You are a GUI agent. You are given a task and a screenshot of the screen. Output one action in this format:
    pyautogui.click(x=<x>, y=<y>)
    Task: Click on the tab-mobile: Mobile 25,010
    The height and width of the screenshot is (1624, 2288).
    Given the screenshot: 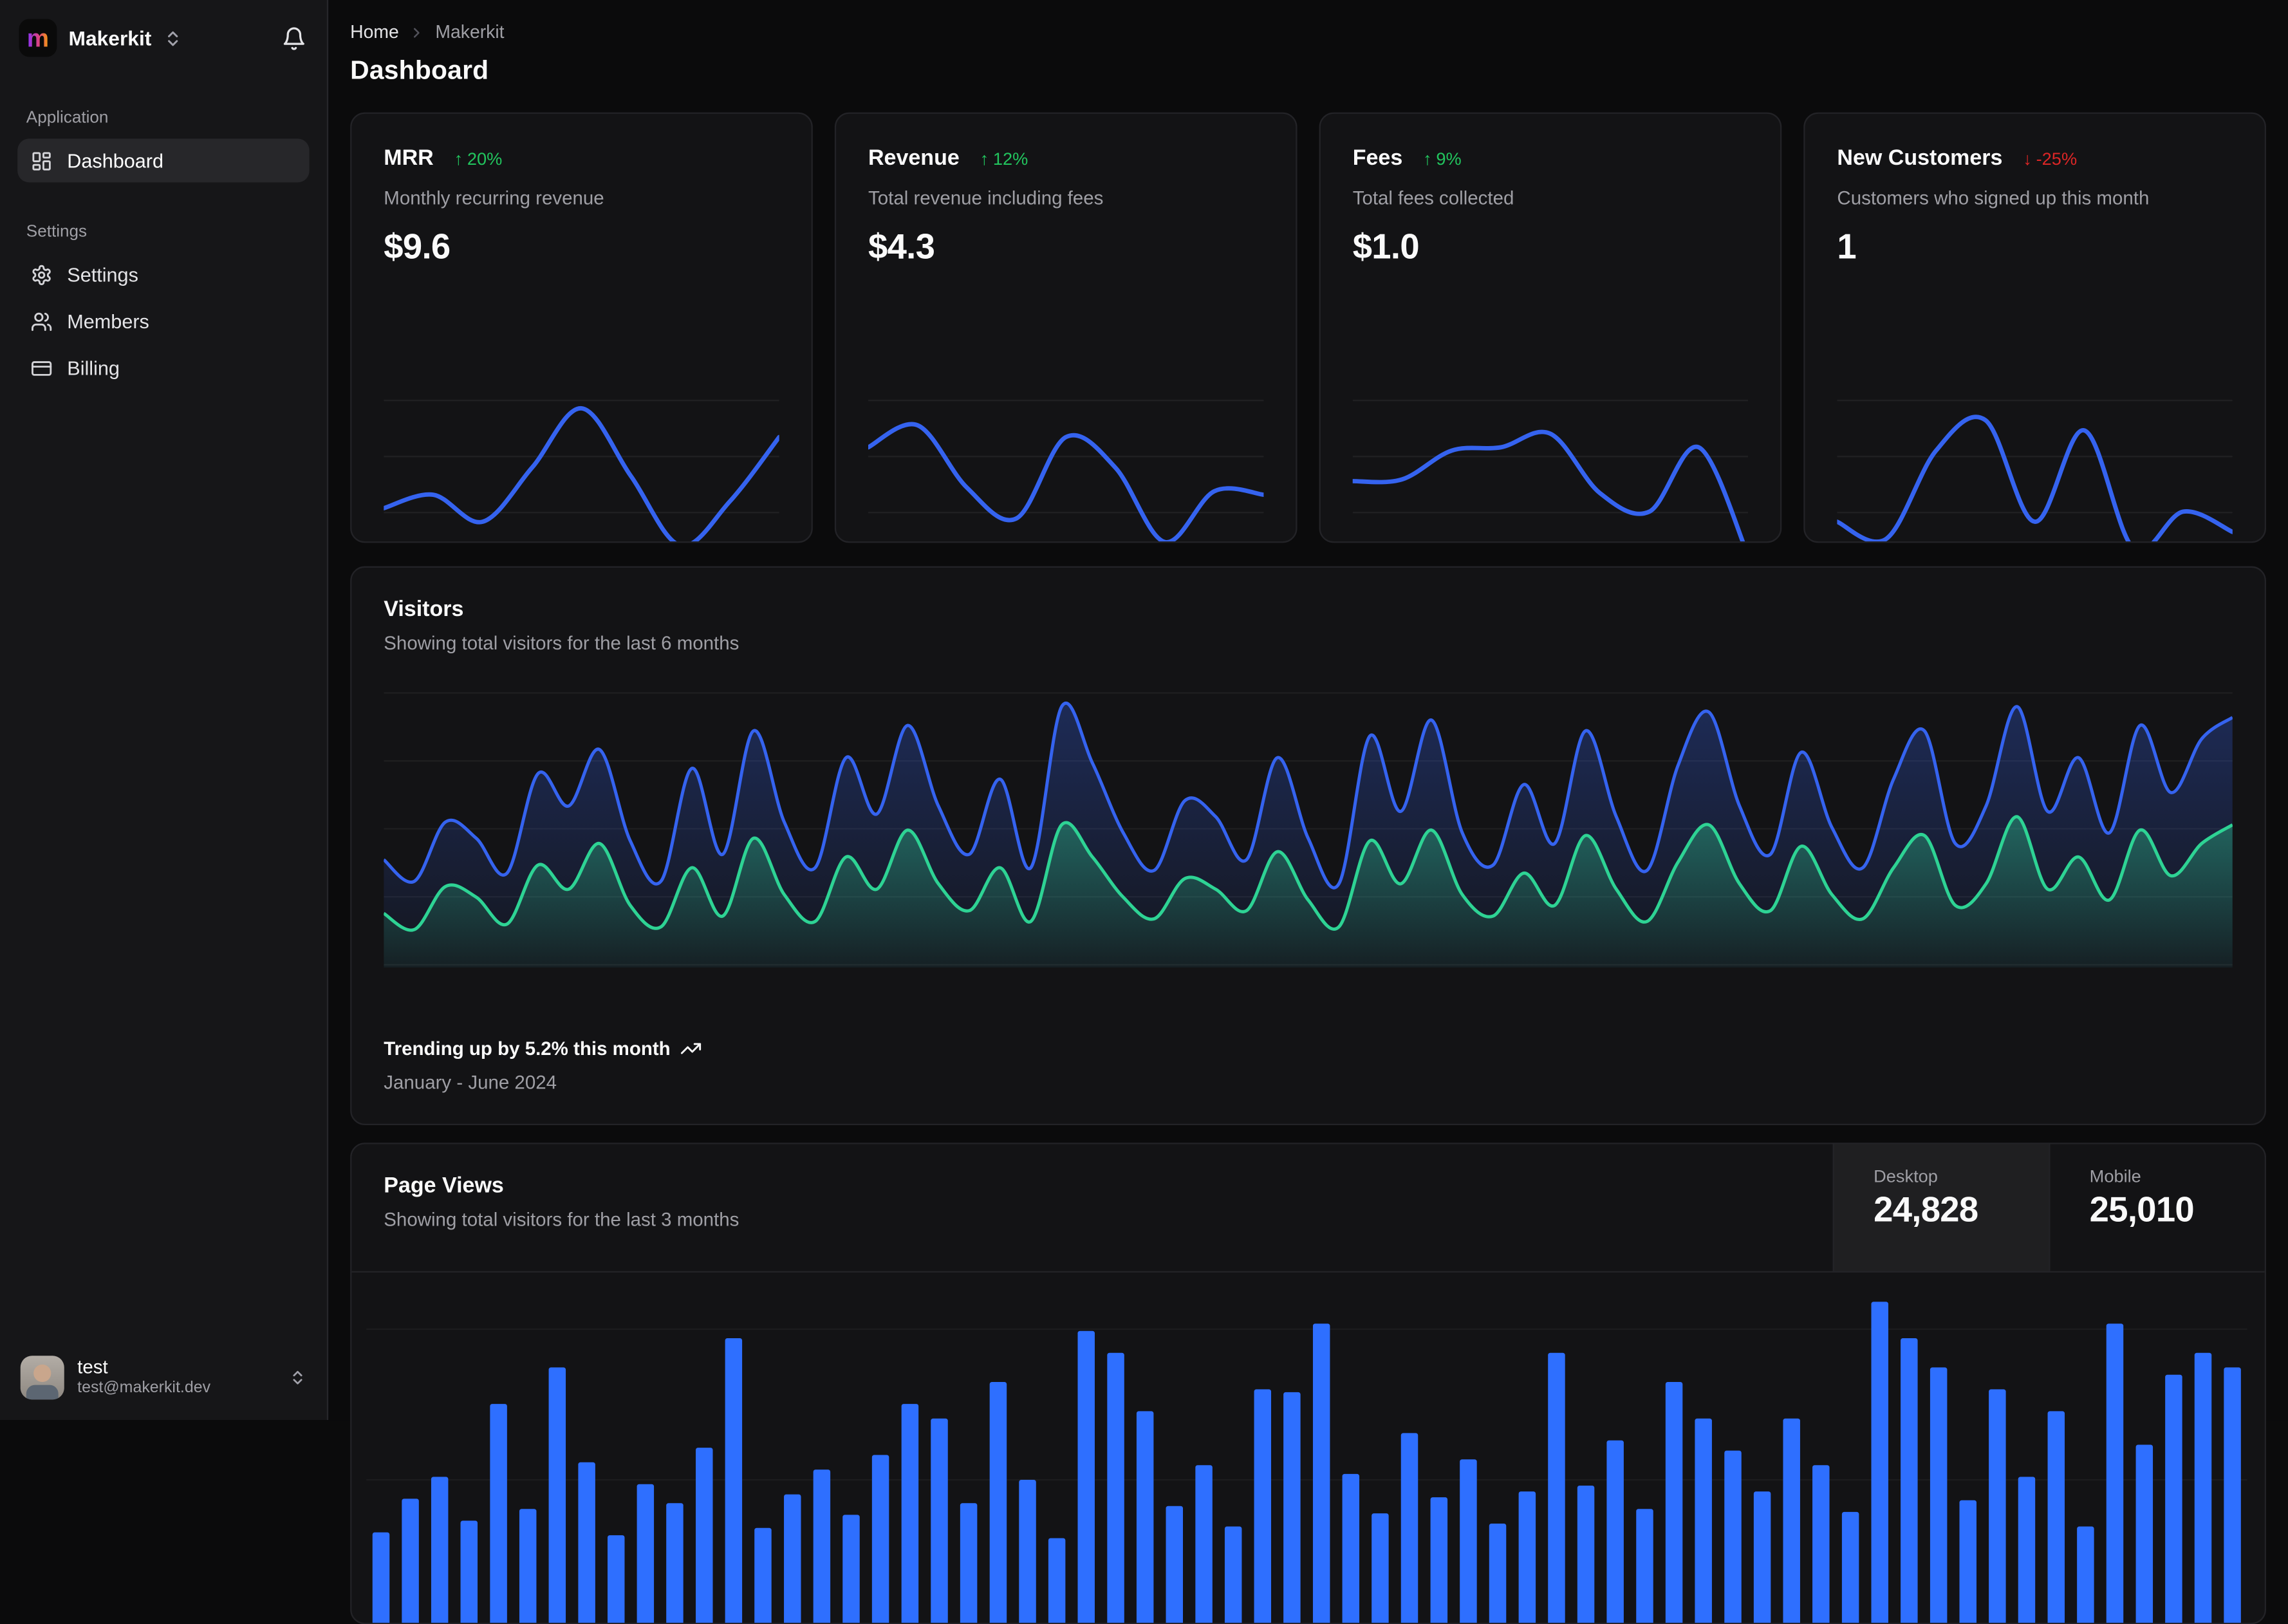 What is the action you would take?
    pyautogui.click(x=2157, y=1207)
    